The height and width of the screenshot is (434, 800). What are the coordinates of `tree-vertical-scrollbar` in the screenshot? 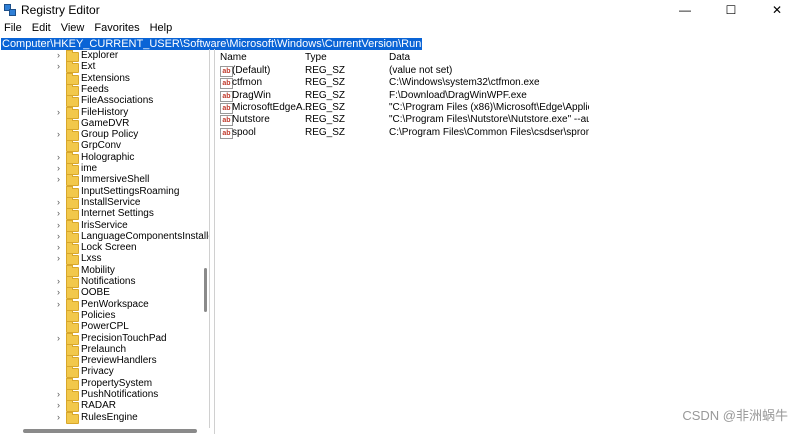 It's located at (205, 238).